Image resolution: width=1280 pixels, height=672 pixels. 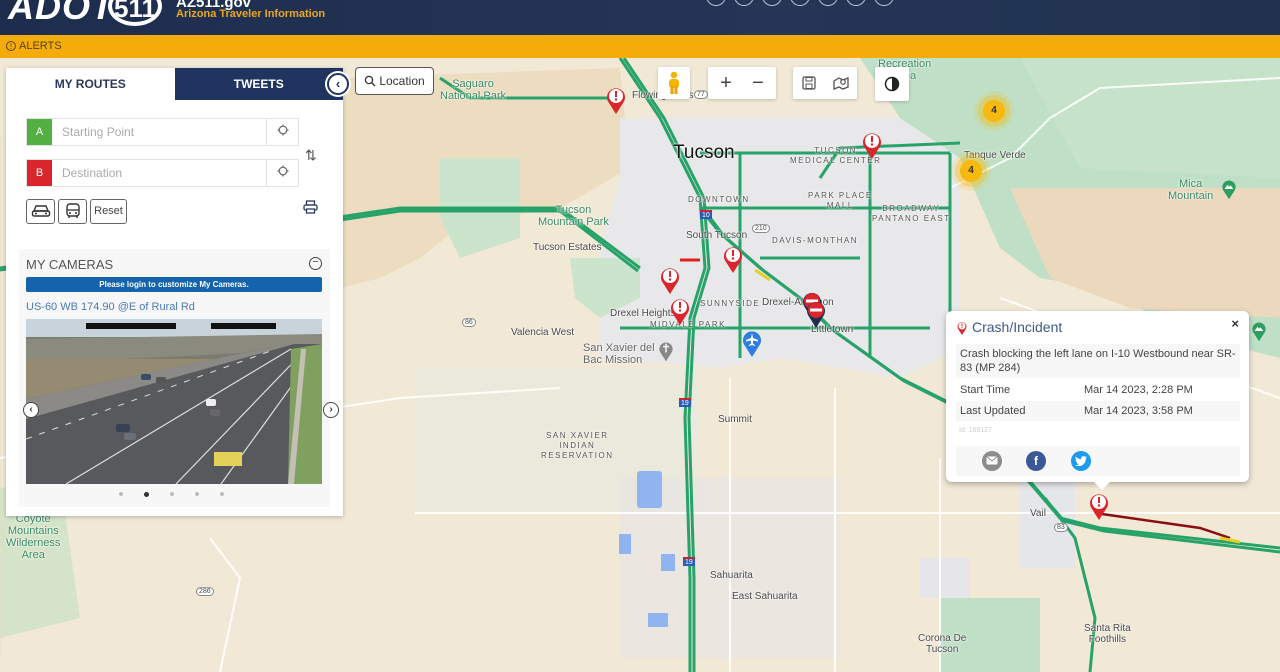 I want to click on twitter-icon, so click(x=1081, y=461).